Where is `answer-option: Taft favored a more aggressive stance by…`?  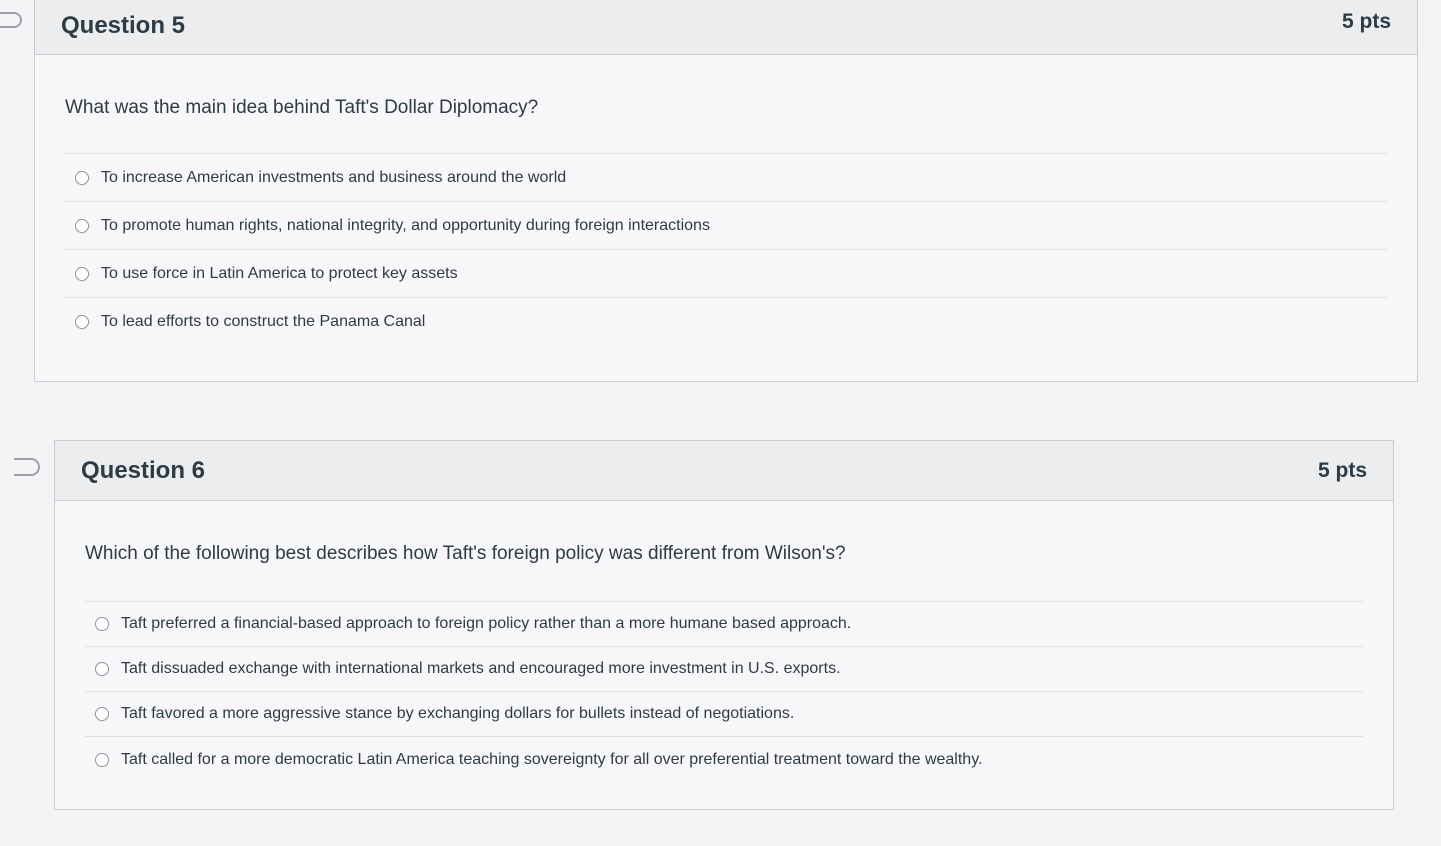 answer-option: Taft favored a more aggressive stance by… is located at coordinates (724, 714).